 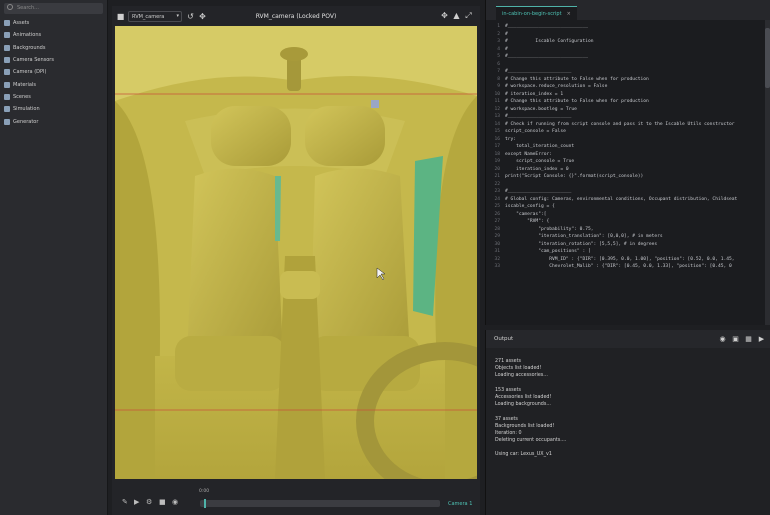 I want to click on sidebar-item-camera-sensors: Camera Sensors, so click(x=53, y=60).